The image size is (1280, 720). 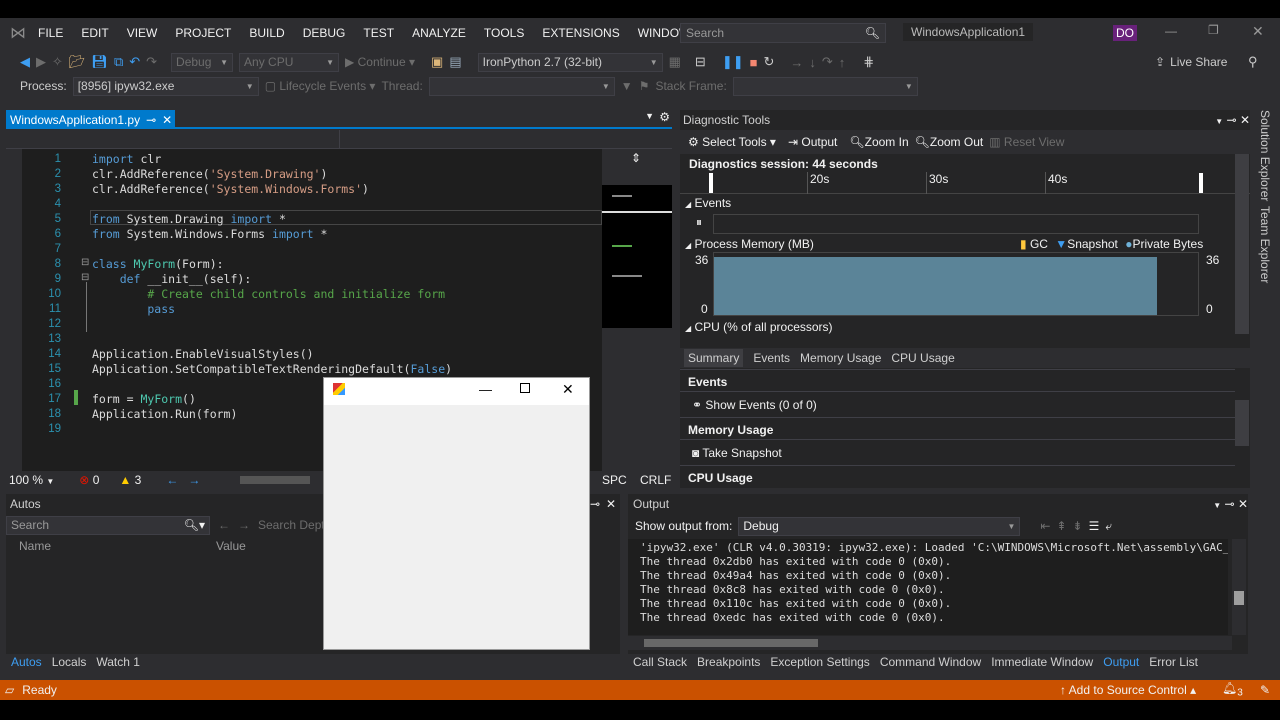 What do you see at coordinates (456, 513) in the screenshot?
I see `form-window: — ✕` at bounding box center [456, 513].